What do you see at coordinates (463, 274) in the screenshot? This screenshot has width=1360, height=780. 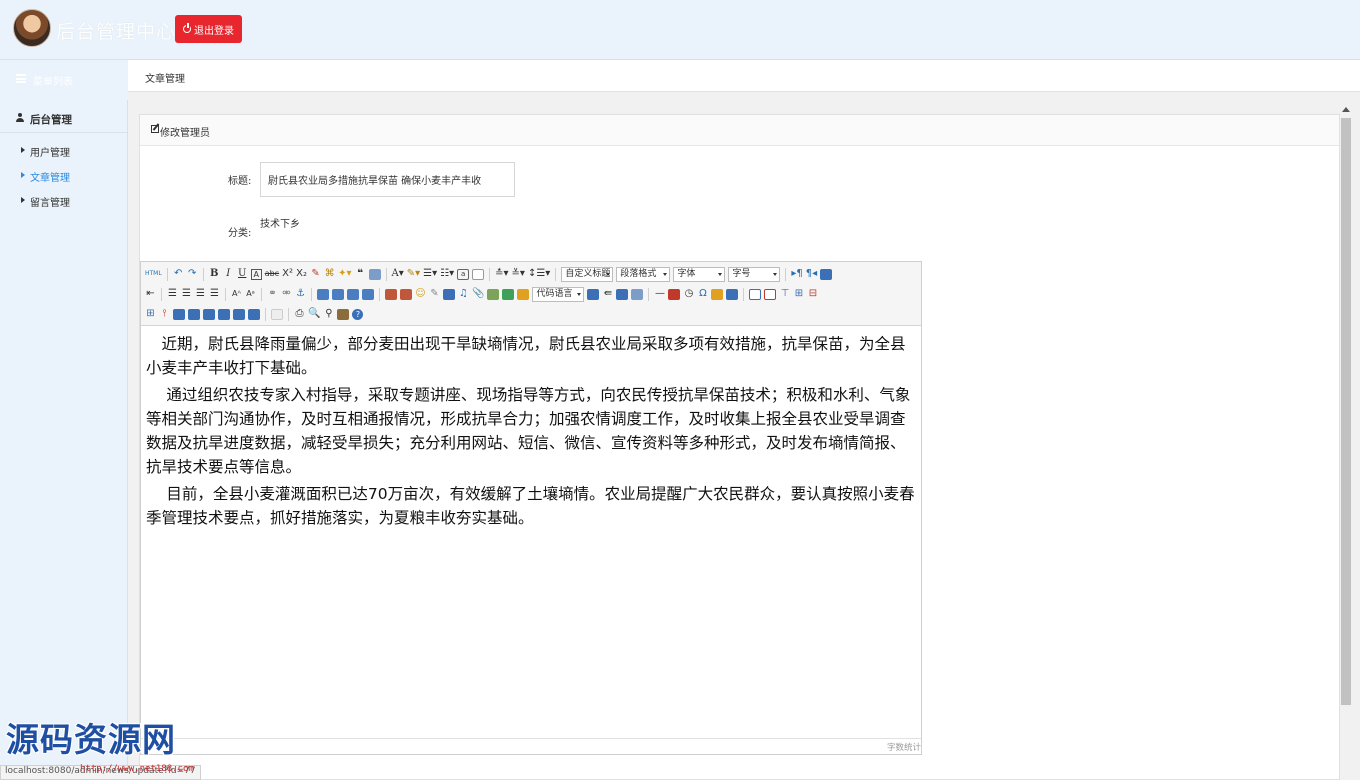 I see `select-all-icon: a` at bounding box center [463, 274].